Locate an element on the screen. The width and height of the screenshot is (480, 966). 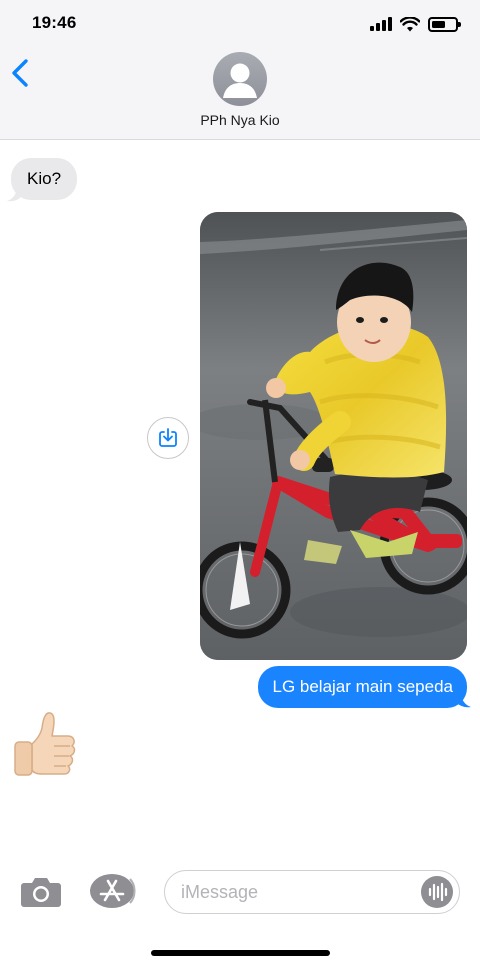
save-photo-button is located at coordinates (168, 438).